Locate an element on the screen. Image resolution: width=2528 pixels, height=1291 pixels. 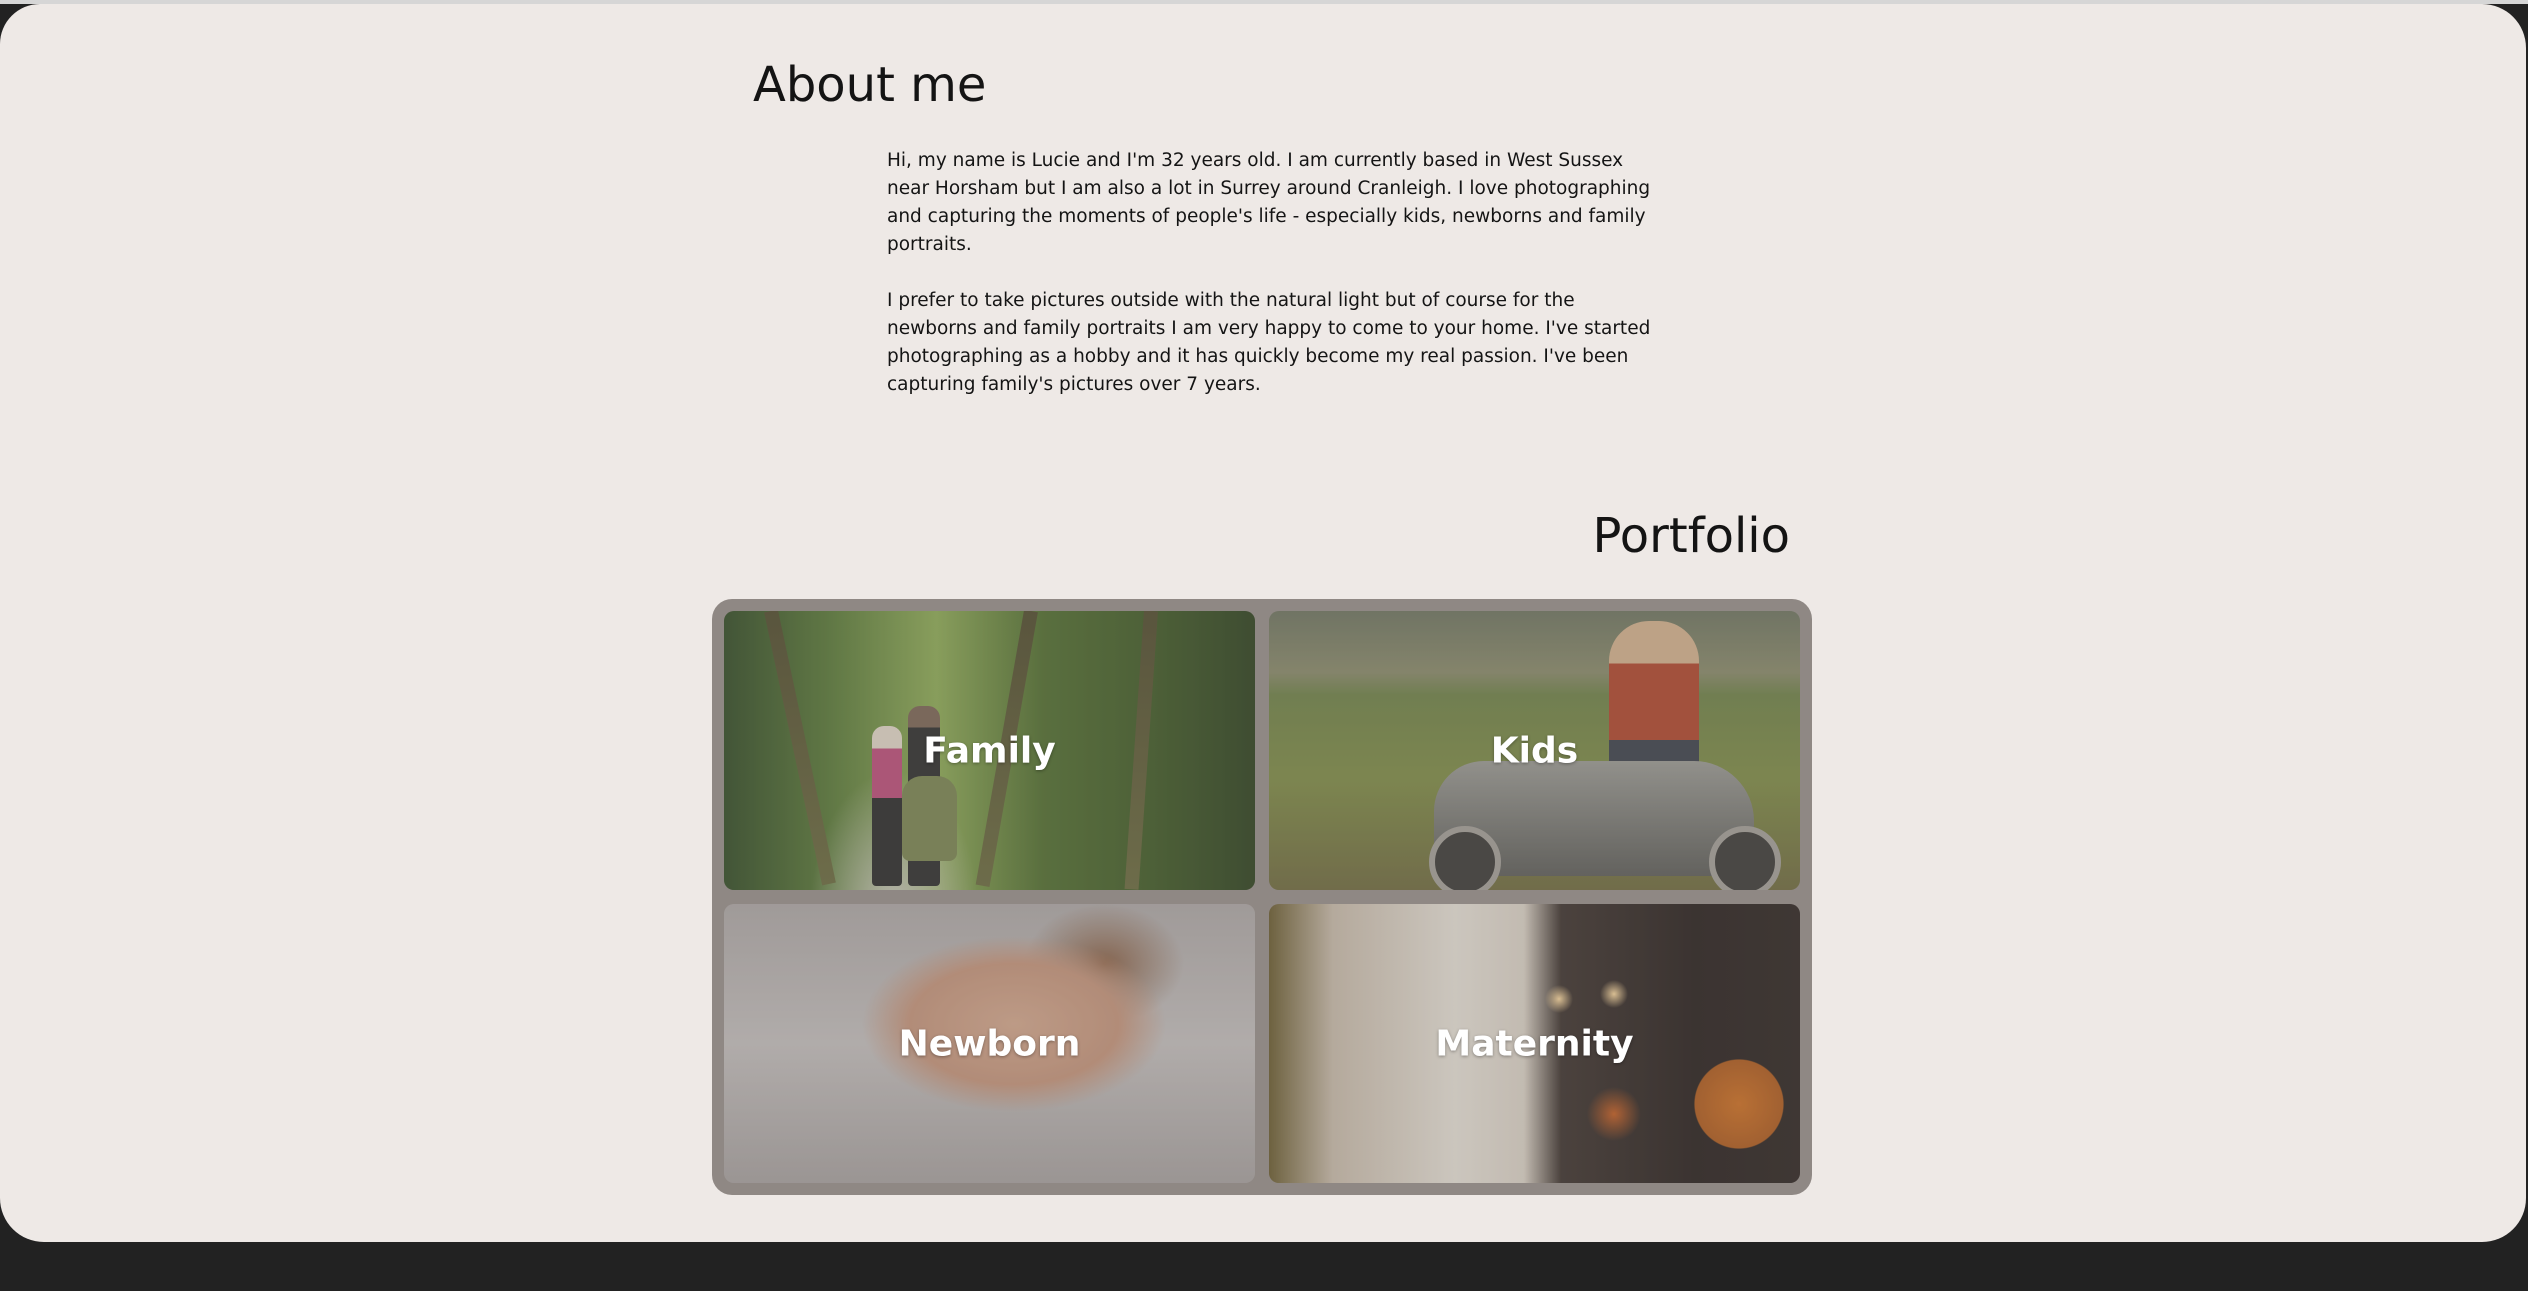
tile-label-newborn: Newborn is located at coordinates (989, 1043).